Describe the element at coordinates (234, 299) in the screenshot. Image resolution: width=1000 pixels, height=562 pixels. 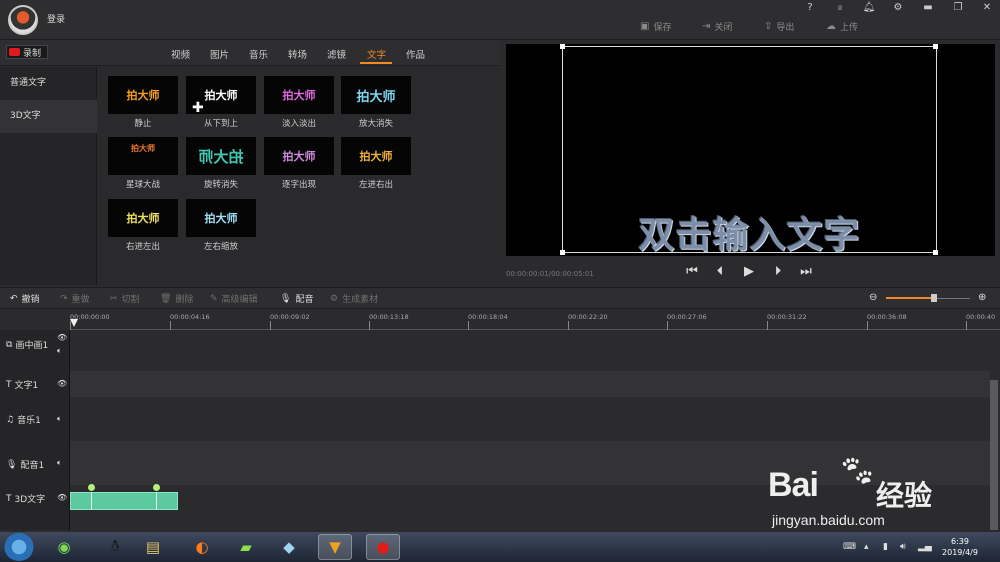
I see `advanced-edit-button: ✎ 高级编辑` at that location.